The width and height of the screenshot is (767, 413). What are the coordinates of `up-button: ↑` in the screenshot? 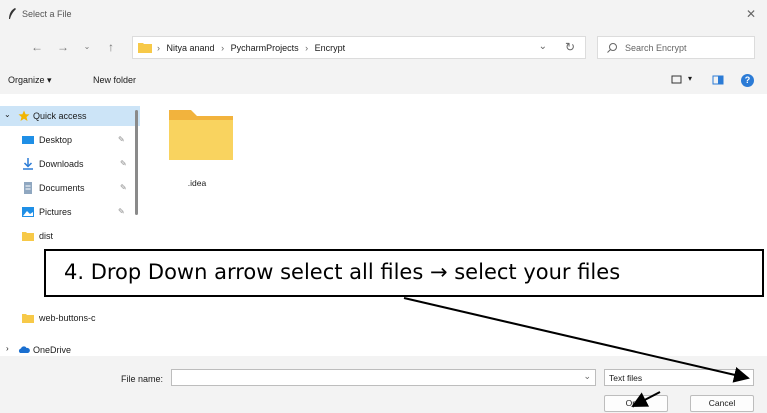 It's located at (111, 47).